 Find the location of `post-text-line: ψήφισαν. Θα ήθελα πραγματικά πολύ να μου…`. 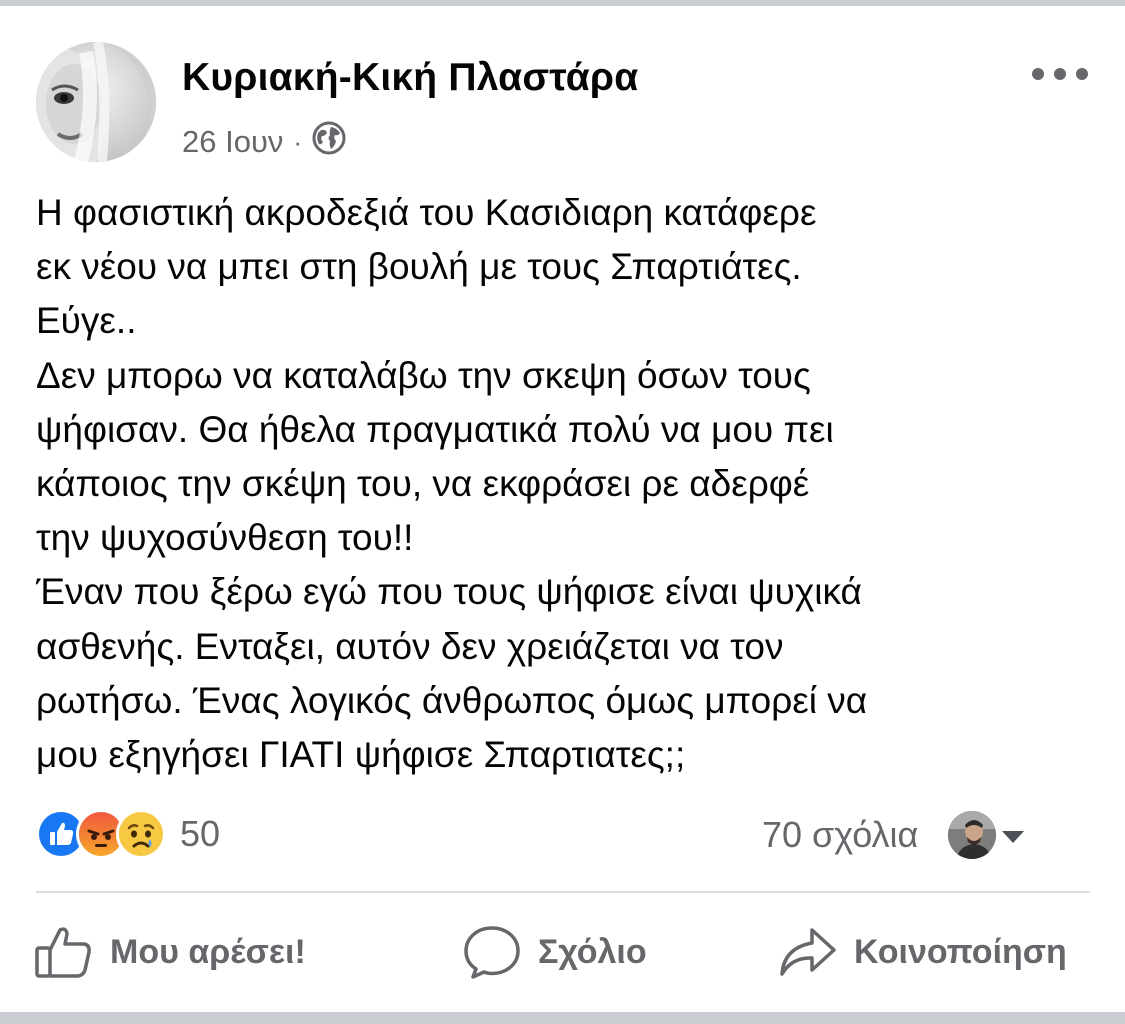

post-text-line: ψήφισαν. Θα ήθελα πραγματικά πολύ να μου… is located at coordinates (435, 429).